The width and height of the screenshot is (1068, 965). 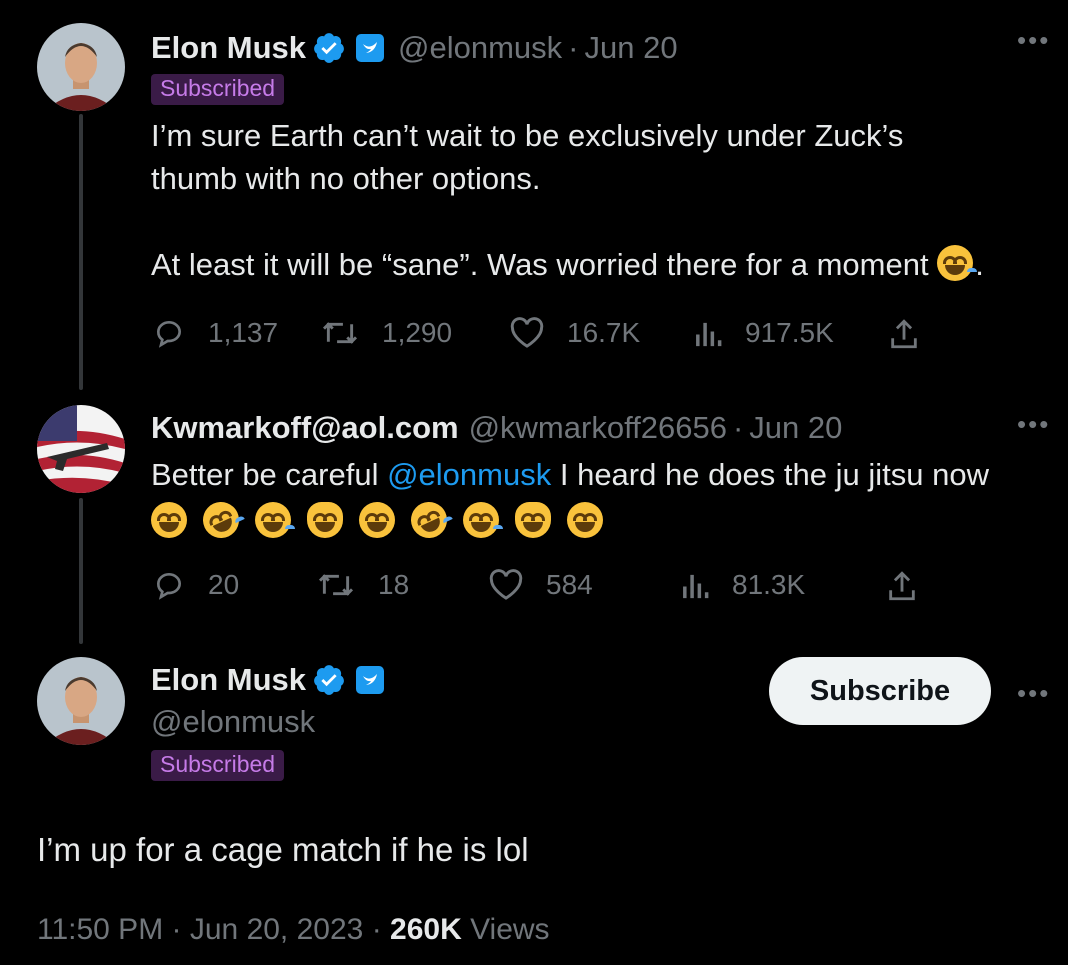 I want to click on tweet-text-span: Better be careful, so click(x=269, y=474).